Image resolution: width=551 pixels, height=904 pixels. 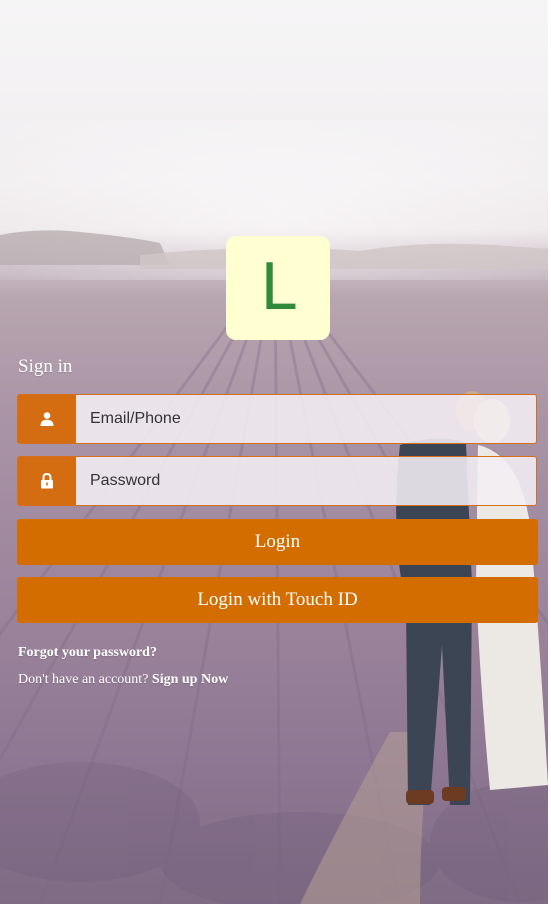 I want to click on app-logo: L, so click(x=278, y=288).